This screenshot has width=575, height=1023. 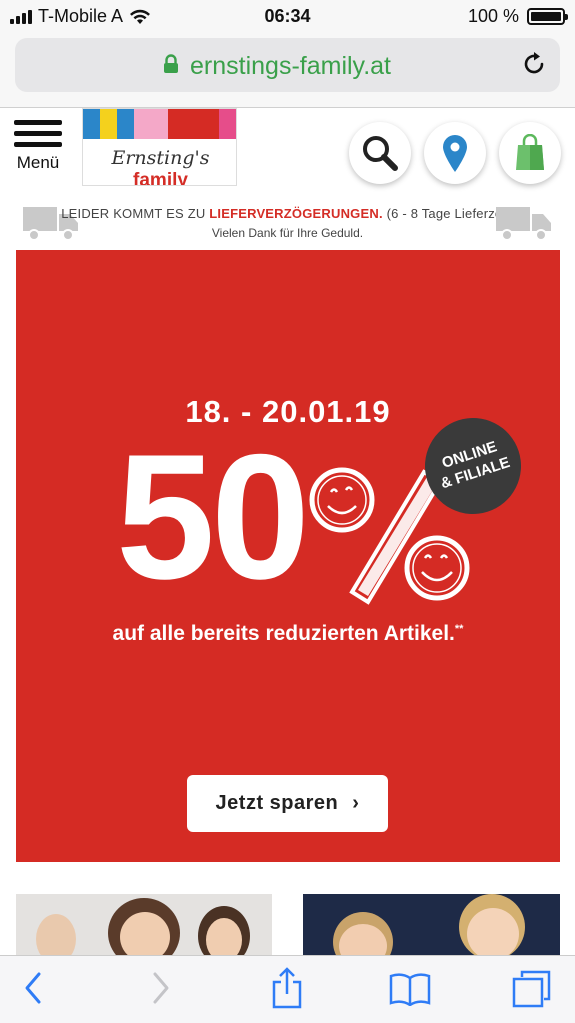 I want to click on search-icon, so click(x=380, y=153).